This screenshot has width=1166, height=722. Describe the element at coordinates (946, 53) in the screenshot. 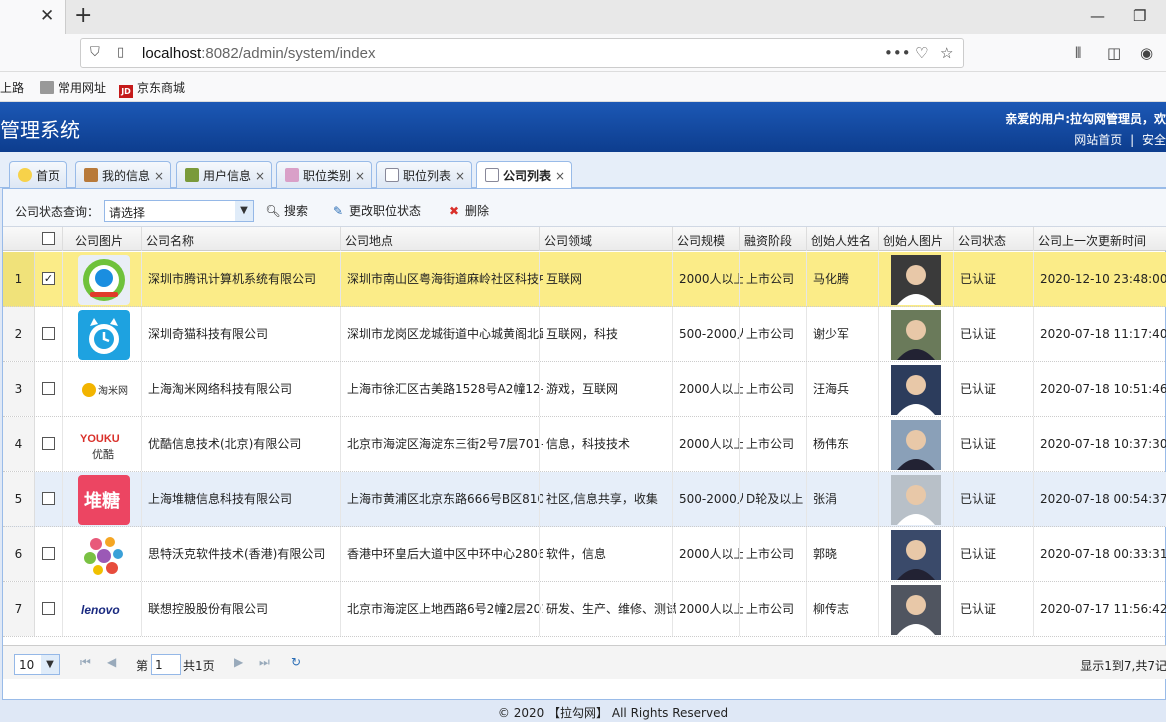

I see `bookmark-star-icon: ☆` at that location.